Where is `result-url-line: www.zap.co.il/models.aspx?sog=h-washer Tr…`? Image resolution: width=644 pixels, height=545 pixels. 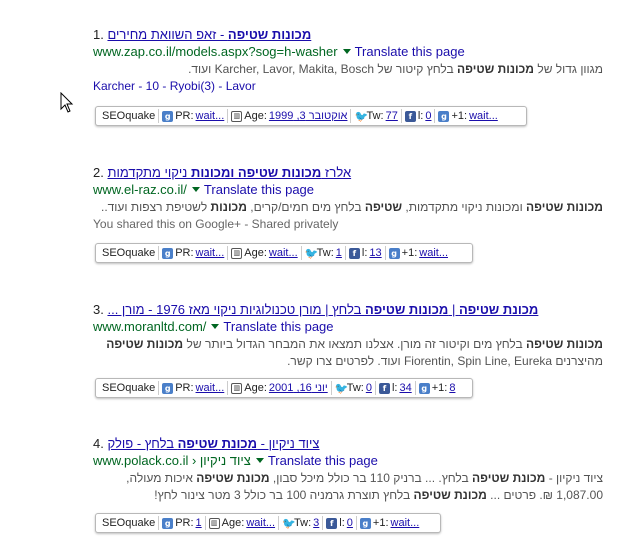
result-url-line: www.zap.co.il/models.aspx?sog=h-washer Tr… is located at coordinates (353, 52).